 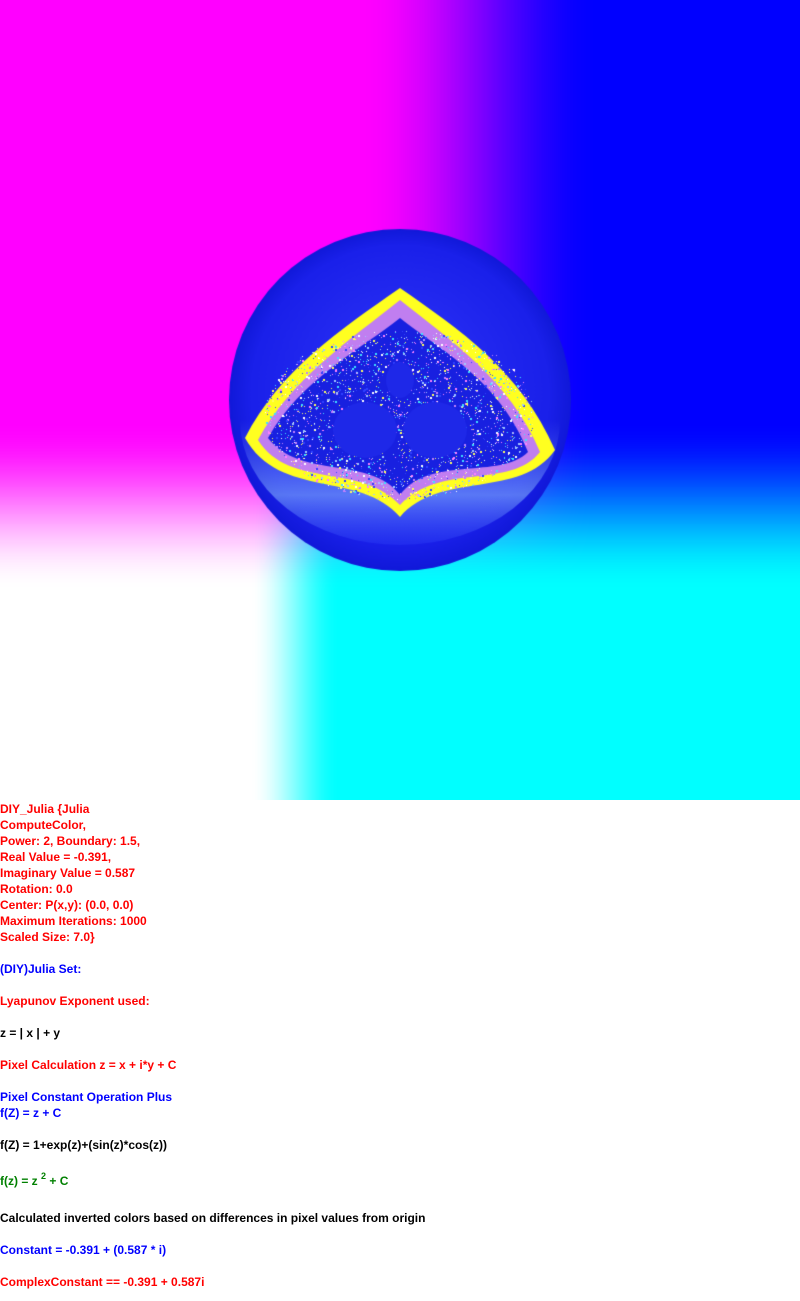 What do you see at coordinates (102, 1282) in the screenshot?
I see `complex-constant-value: ComplexConstant == -0.391 + 0.587i` at bounding box center [102, 1282].